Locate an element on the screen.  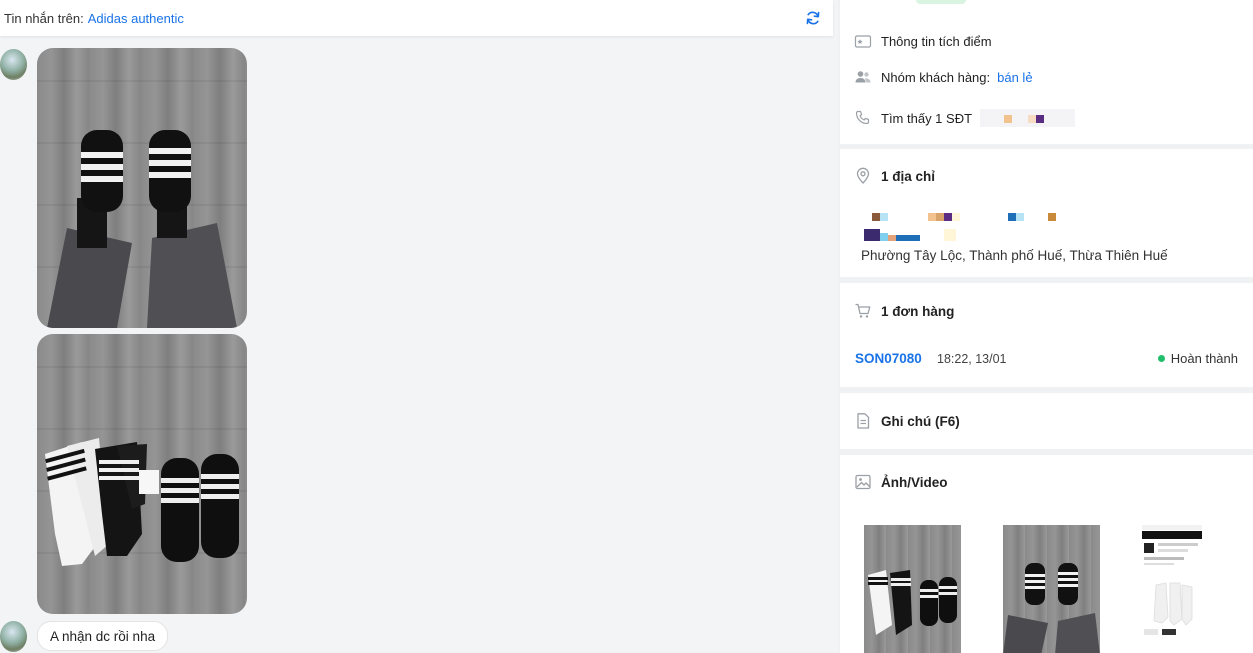
image-icon is located at coordinates (863, 482).